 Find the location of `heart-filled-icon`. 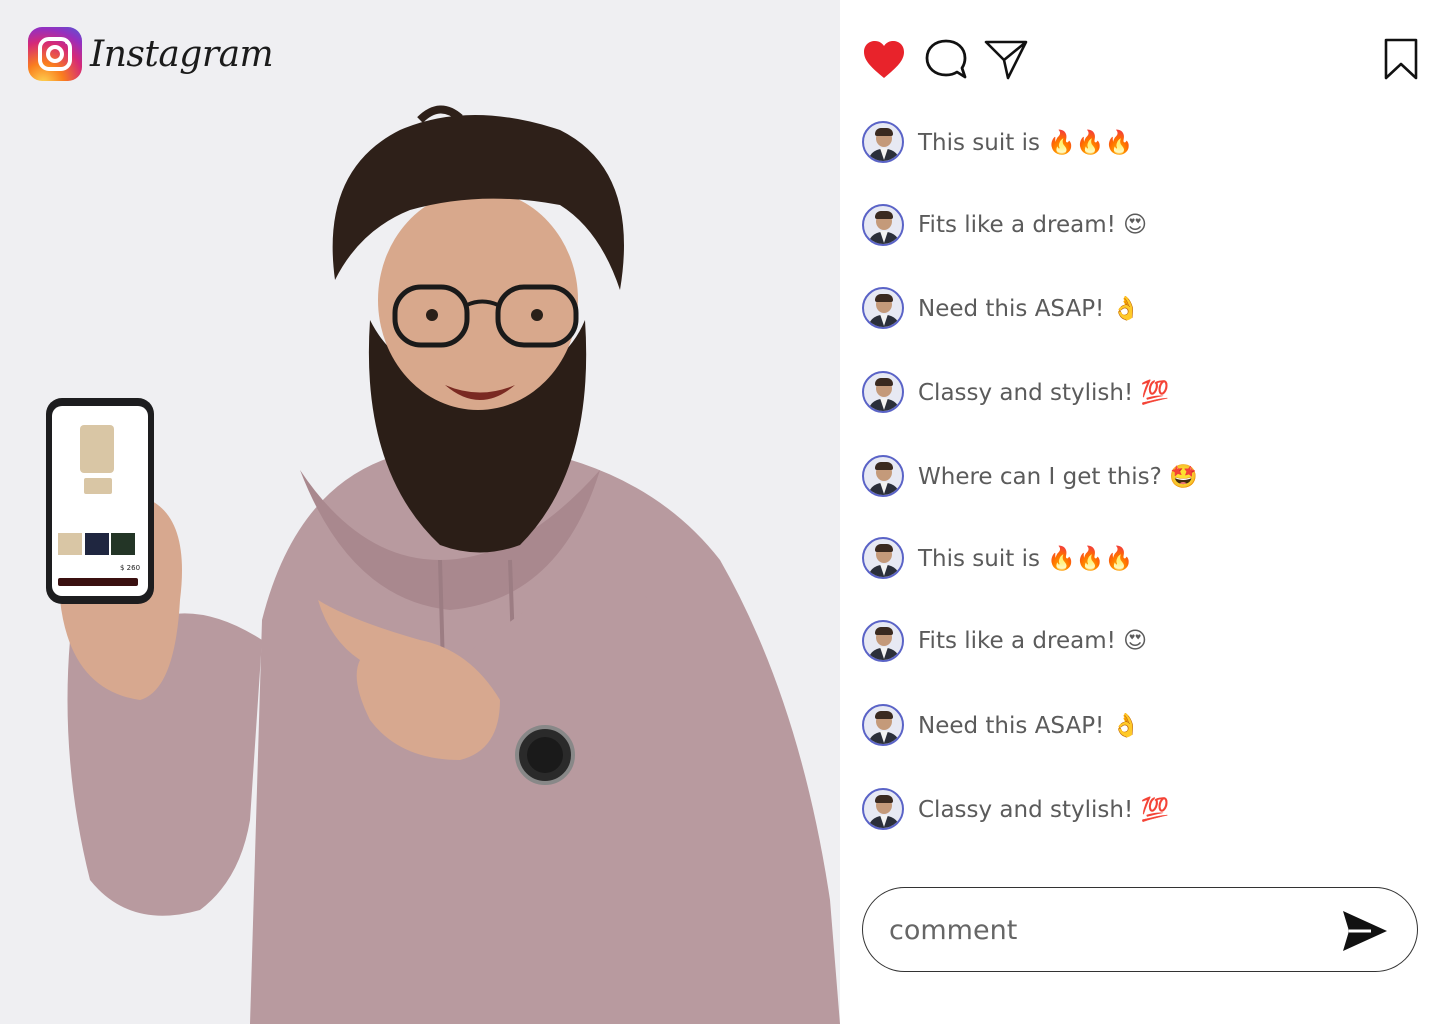

heart-filled-icon is located at coordinates (884, 60).